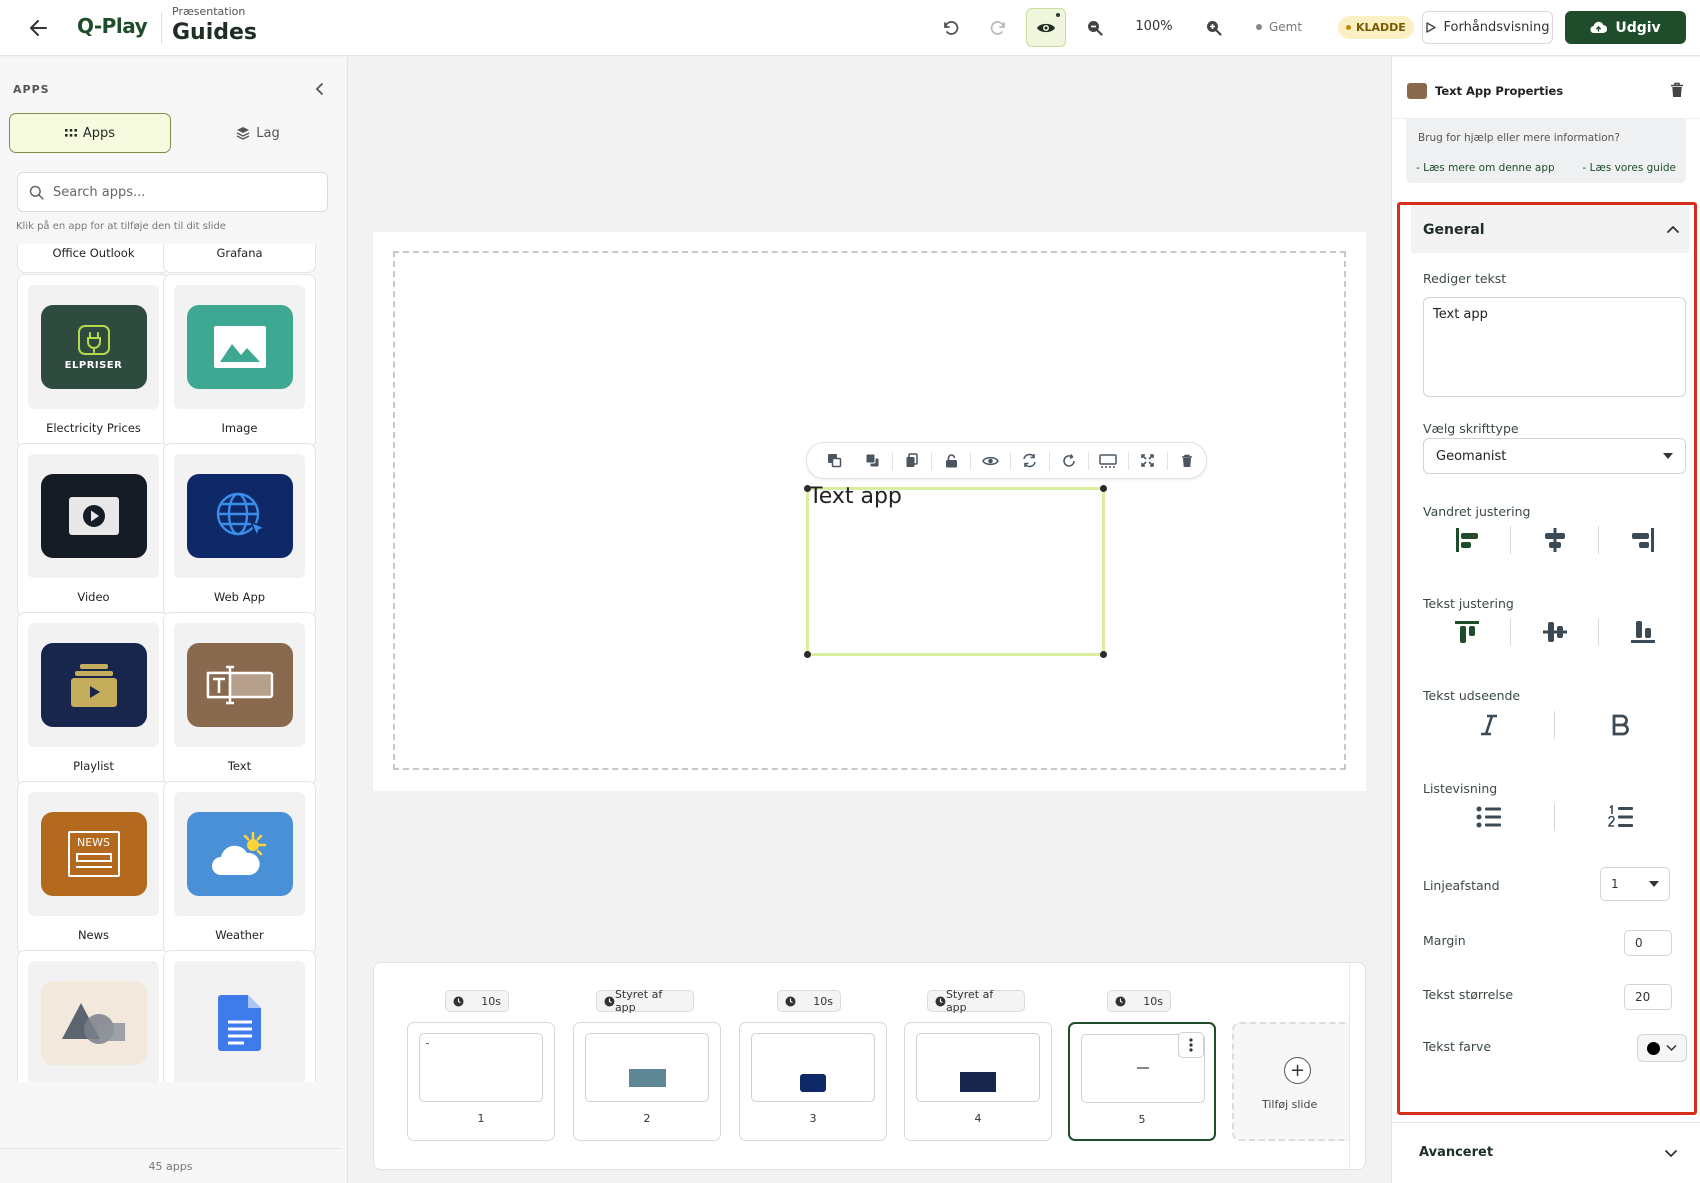  I want to click on help-link-app: - Læs mere om denne app, so click(1485, 168).